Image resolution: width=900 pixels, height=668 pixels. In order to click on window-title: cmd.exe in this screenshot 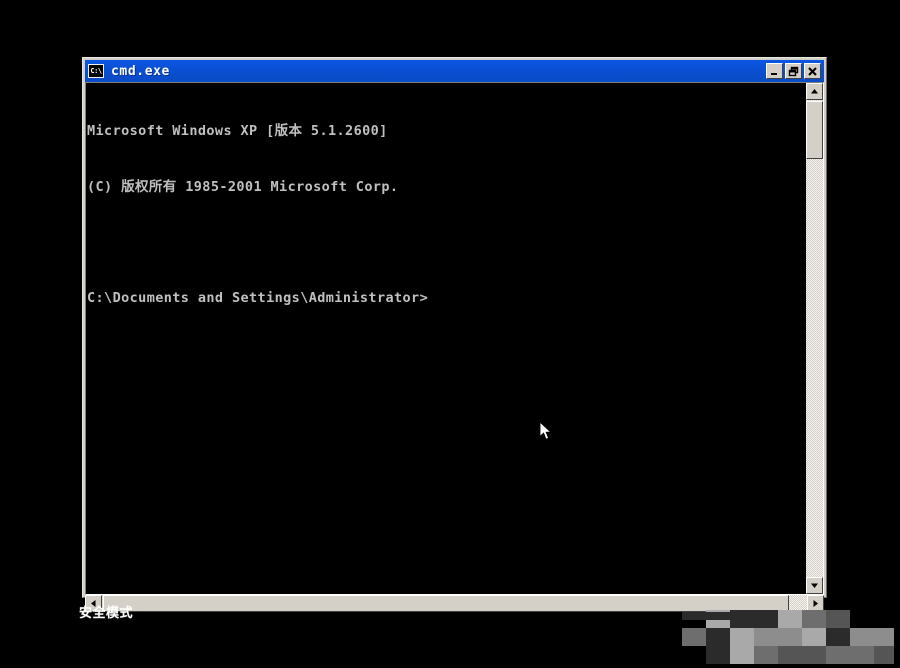, I will do `click(140, 71)`.